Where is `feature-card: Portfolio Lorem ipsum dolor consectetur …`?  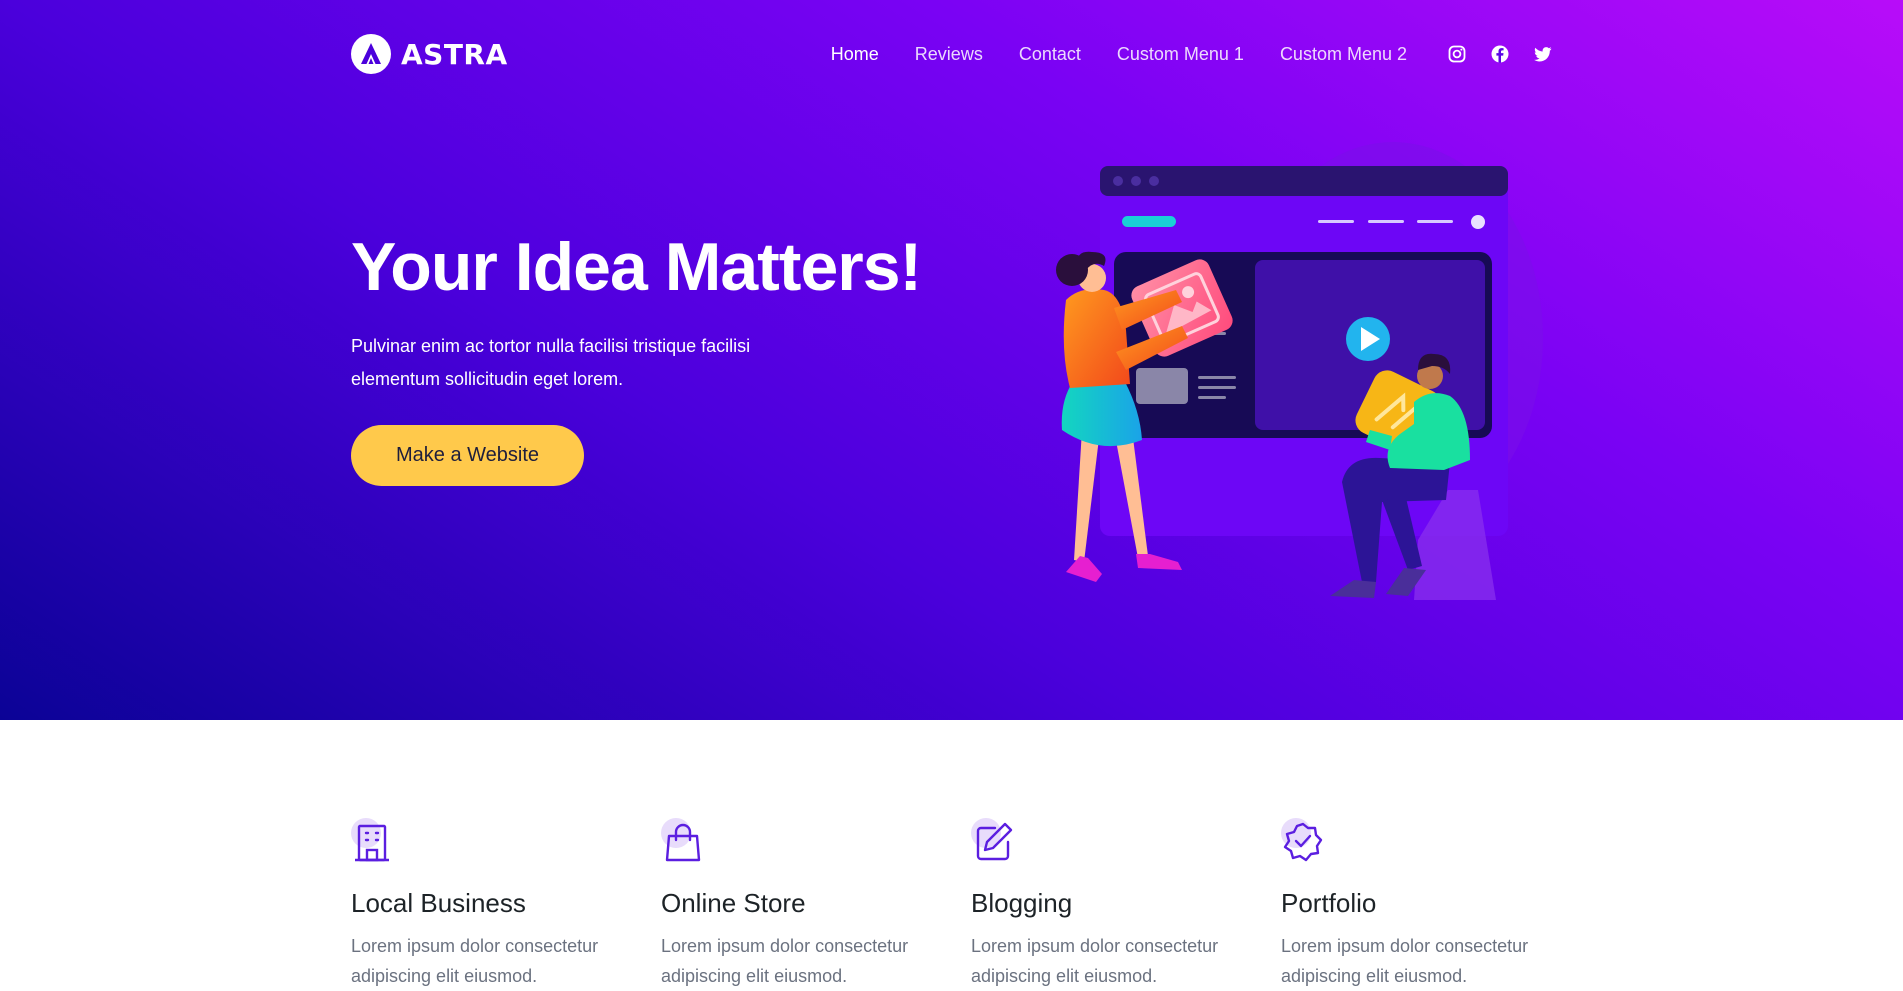
feature-card: Portfolio Lorem ipsum dolor consectetur … is located at coordinates (1426, 904).